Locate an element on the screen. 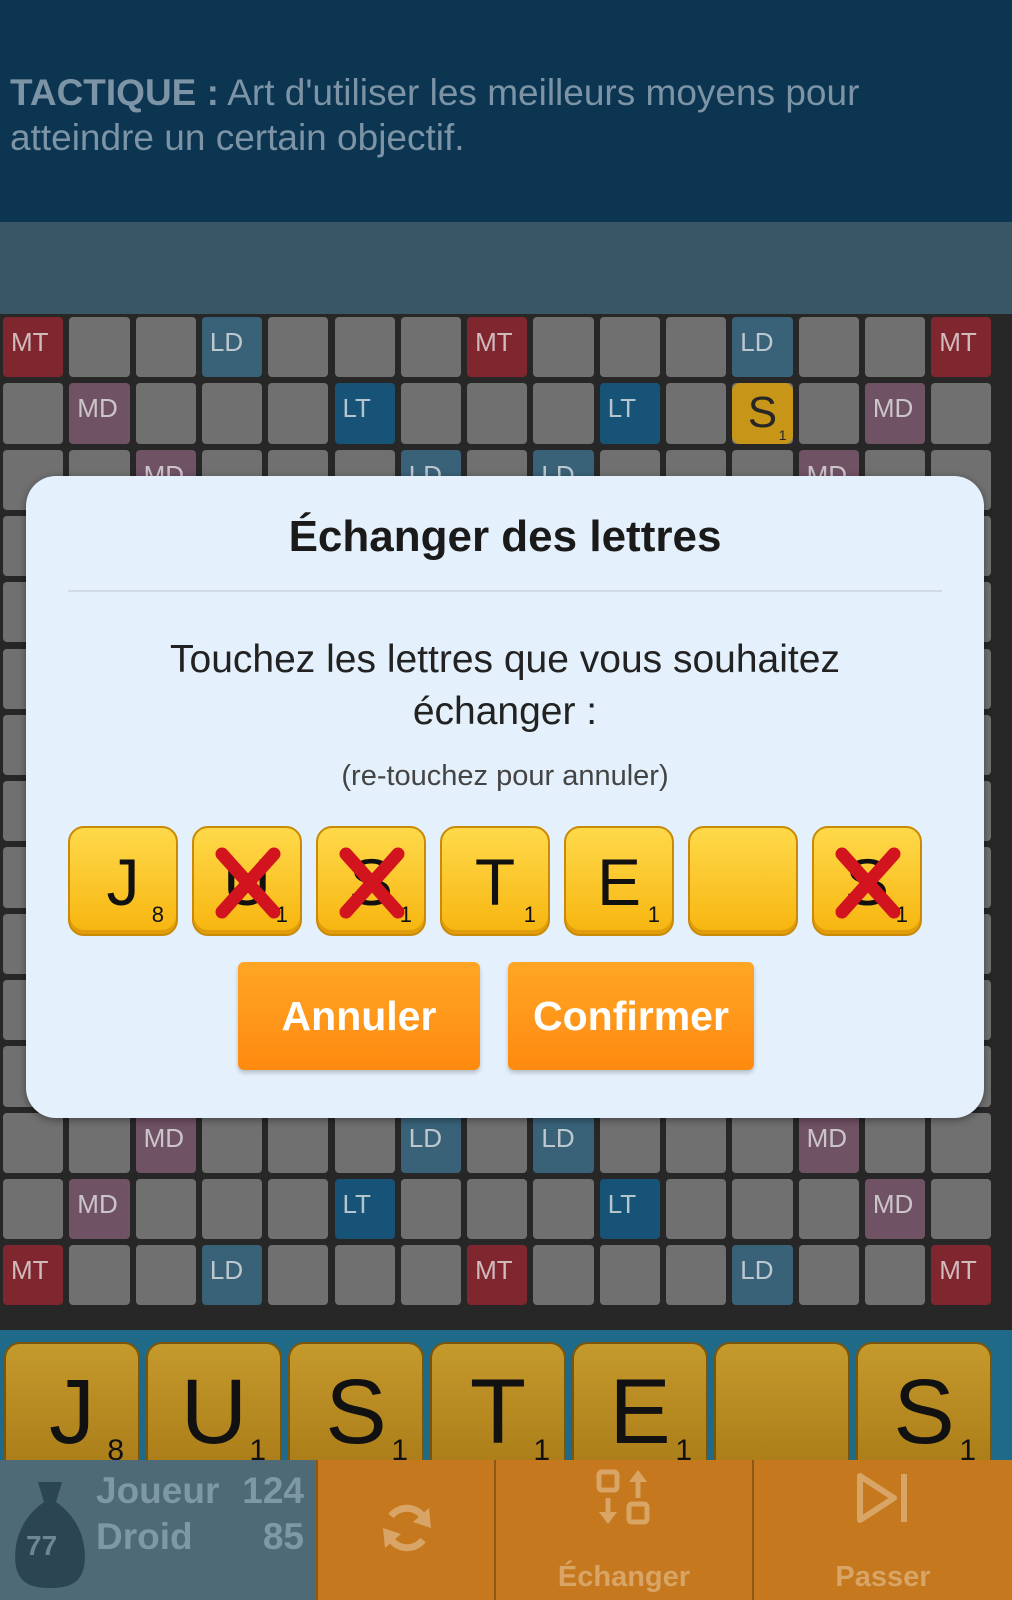  dialog-hint: (re-touchez pour annuler) is located at coordinates (505, 776).